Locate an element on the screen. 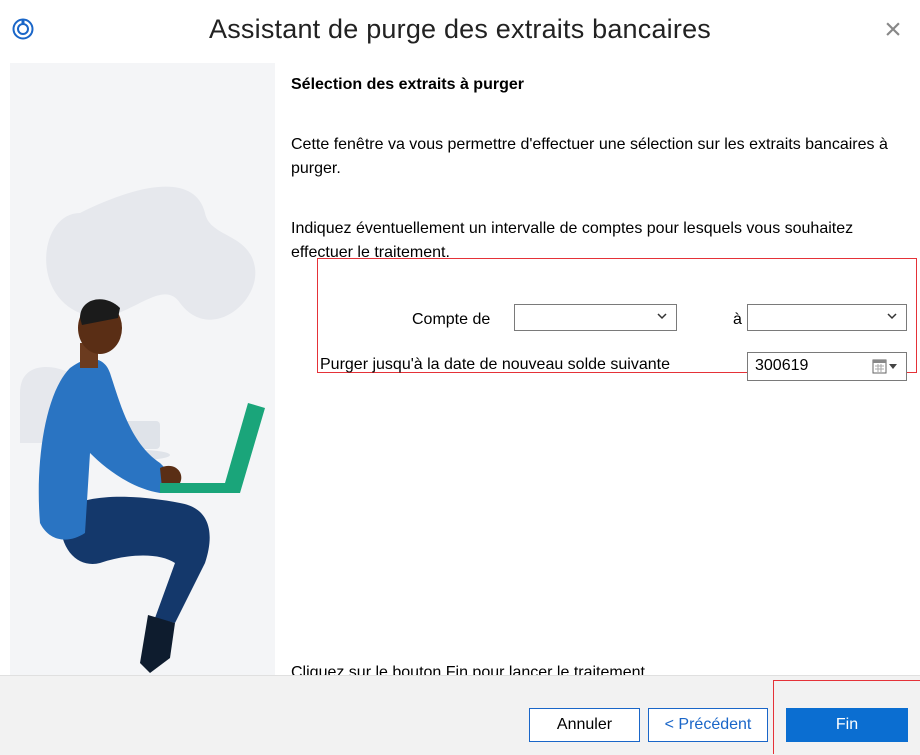 This screenshot has width=920, height=755. account-to-select is located at coordinates (827, 317).